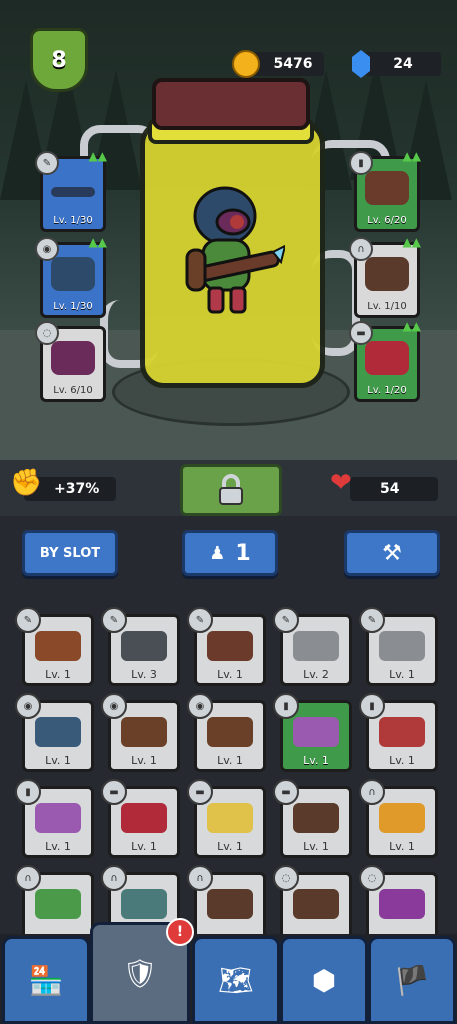 This screenshot has width=457, height=1024. What do you see at coordinates (392, 553) in the screenshot?
I see `anvil-button: ⚒` at bounding box center [392, 553].